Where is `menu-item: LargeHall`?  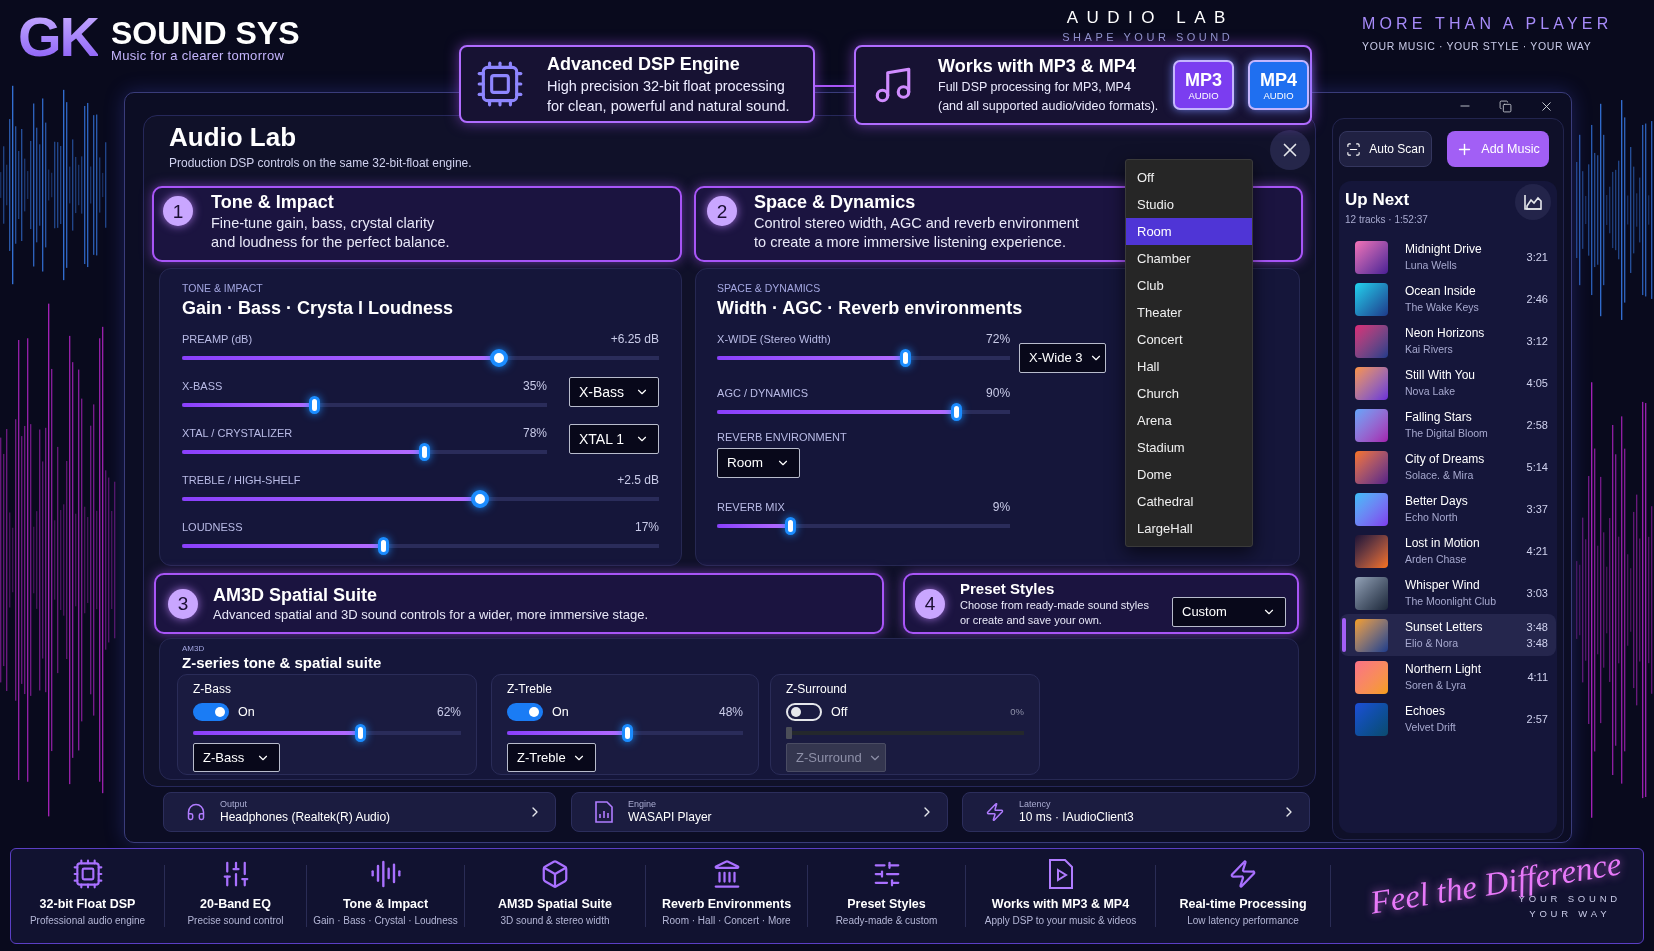 menu-item: LargeHall is located at coordinates (1189, 528).